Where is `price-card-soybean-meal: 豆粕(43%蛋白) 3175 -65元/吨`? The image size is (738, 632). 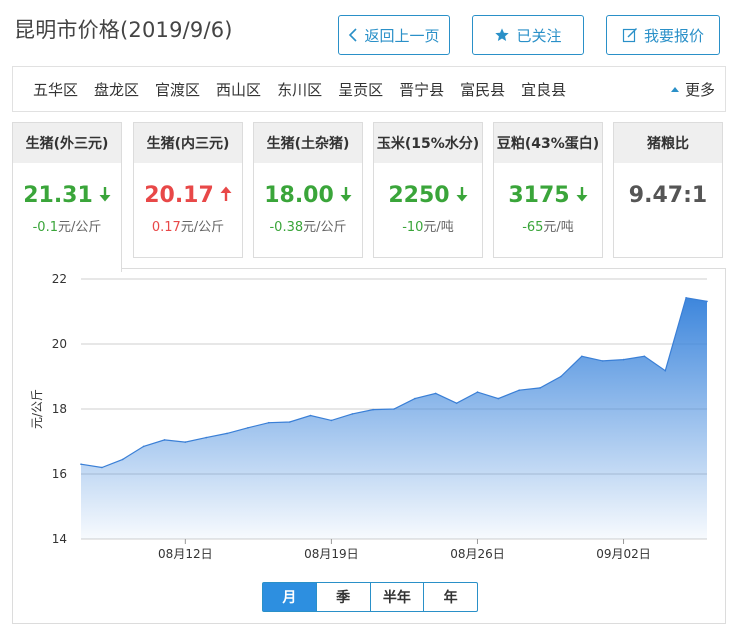 price-card-soybean-meal: 豆粕(43%蛋白) 3175 -65元/吨 is located at coordinates (548, 190).